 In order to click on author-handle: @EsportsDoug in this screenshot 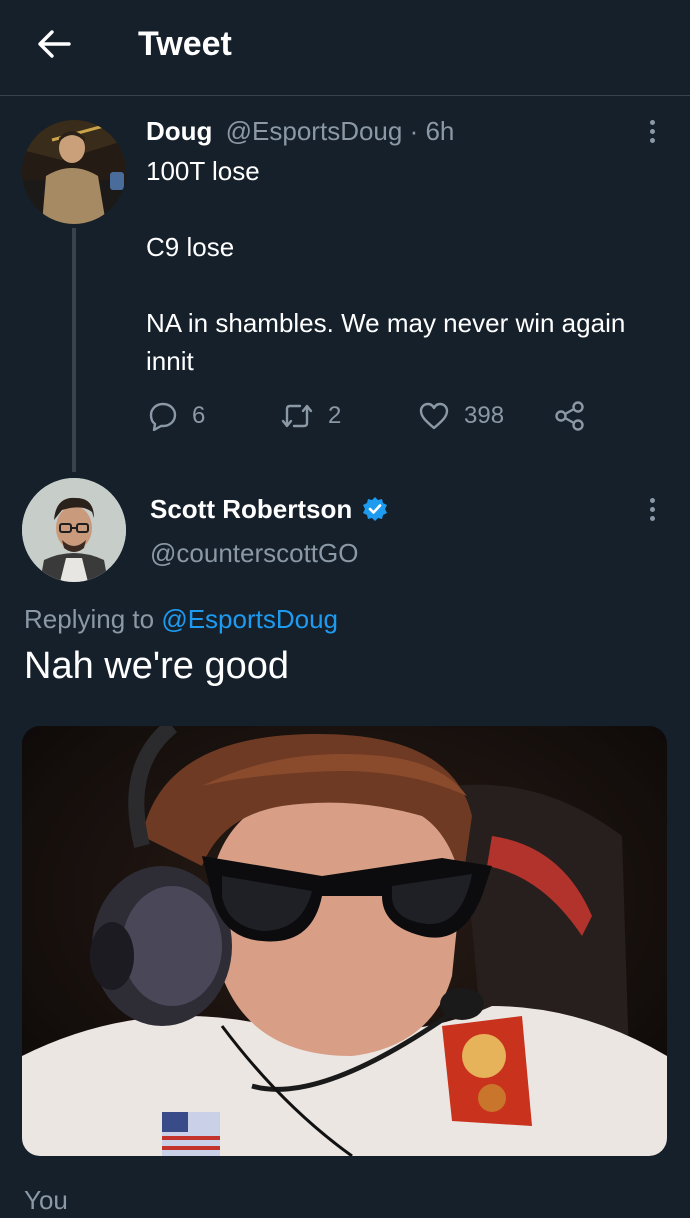, I will do `click(314, 131)`.